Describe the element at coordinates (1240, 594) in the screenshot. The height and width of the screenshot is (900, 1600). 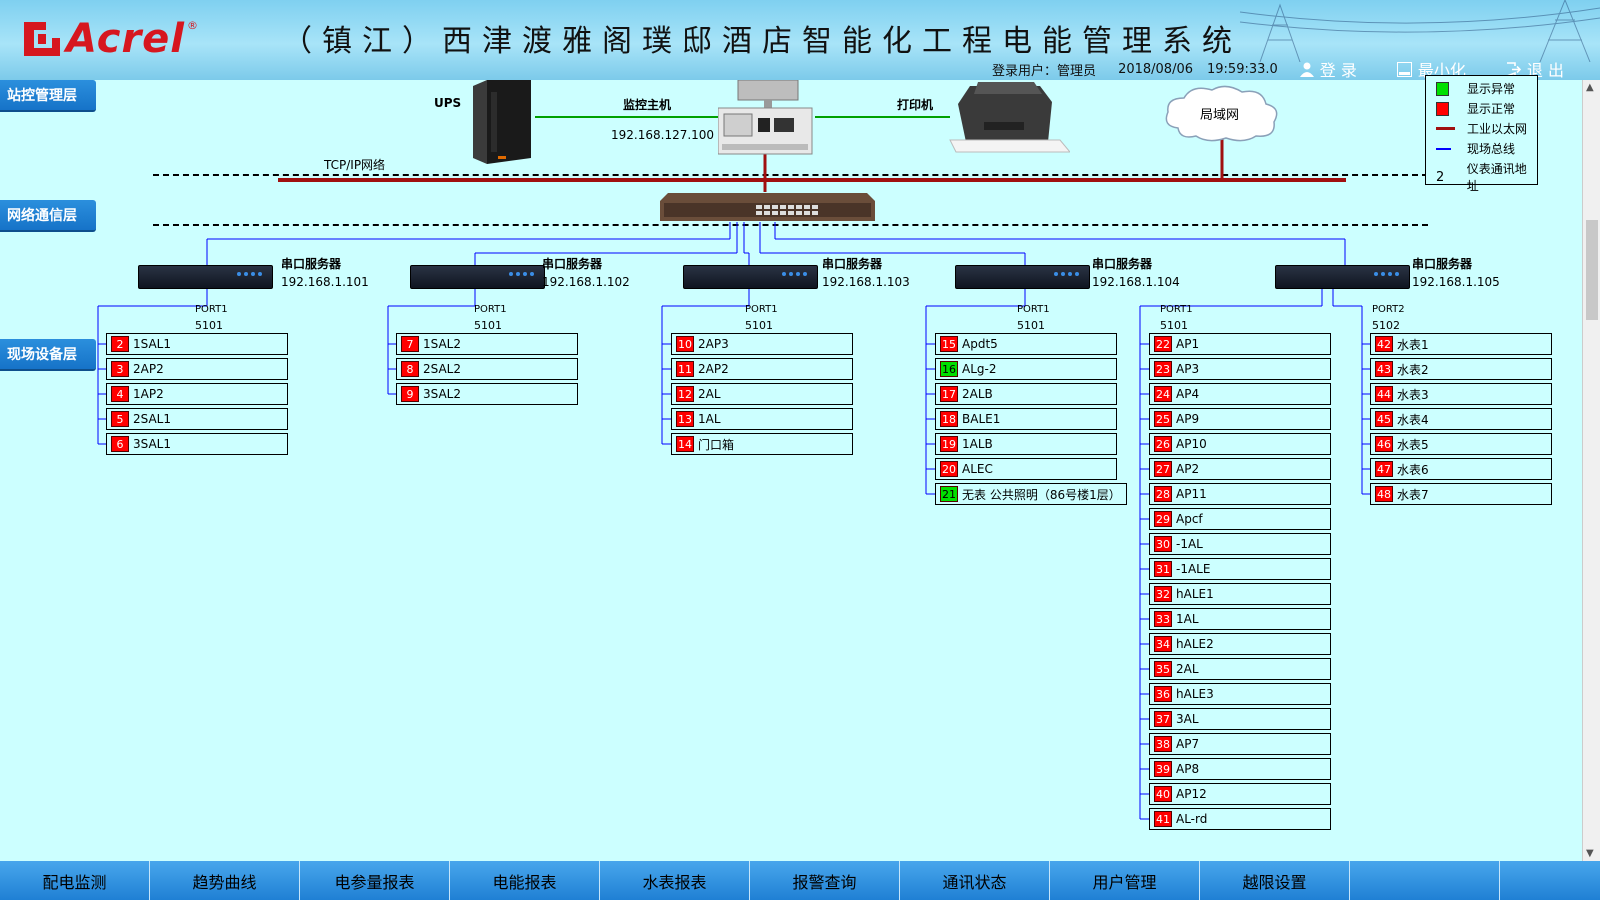
I see `device-row: 32 hALE1` at that location.